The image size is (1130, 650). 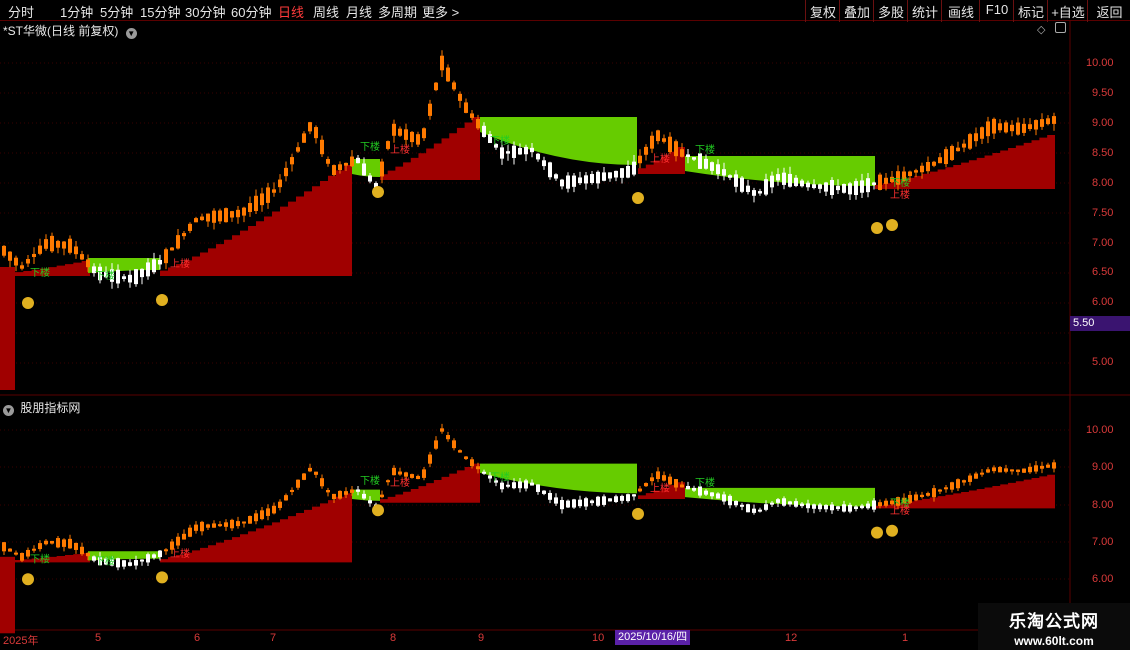 I want to click on tab-daily: 日线, so click(x=291, y=11).